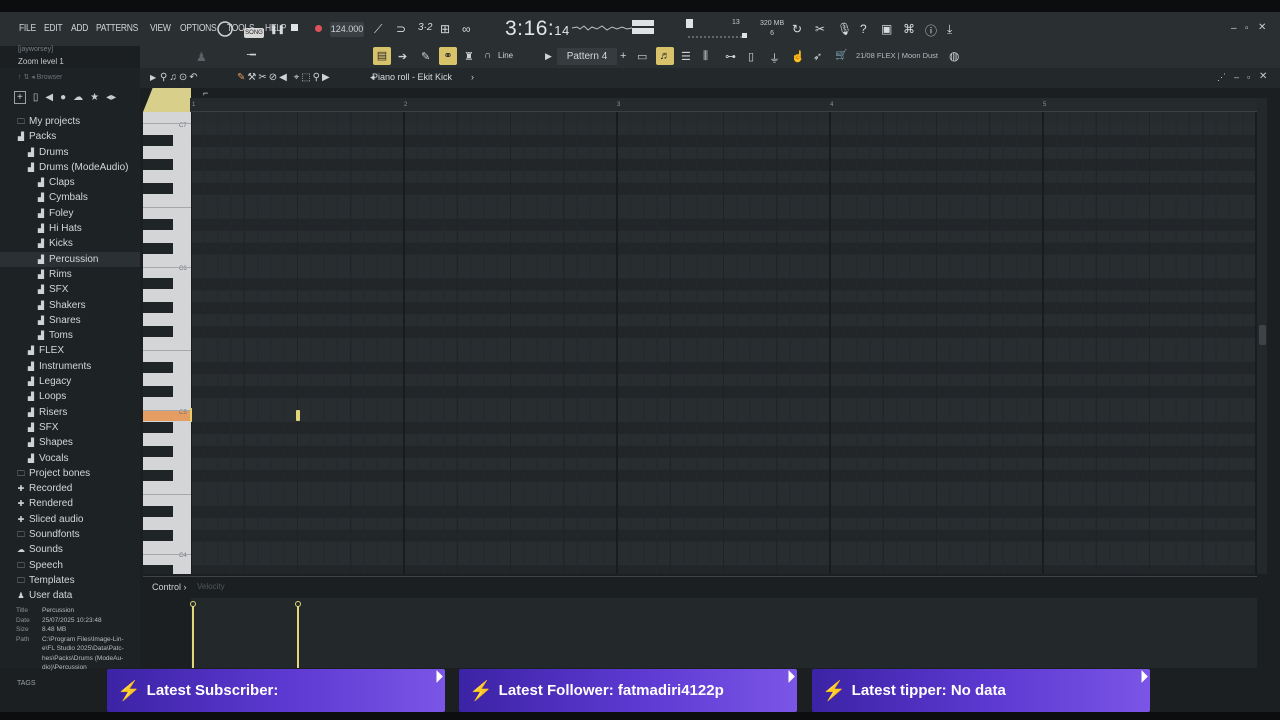 This screenshot has height=720, width=1280. What do you see at coordinates (180, 77) in the screenshot?
I see `piano-roll-tools-icons: ⚲♫⊙↶` at bounding box center [180, 77].